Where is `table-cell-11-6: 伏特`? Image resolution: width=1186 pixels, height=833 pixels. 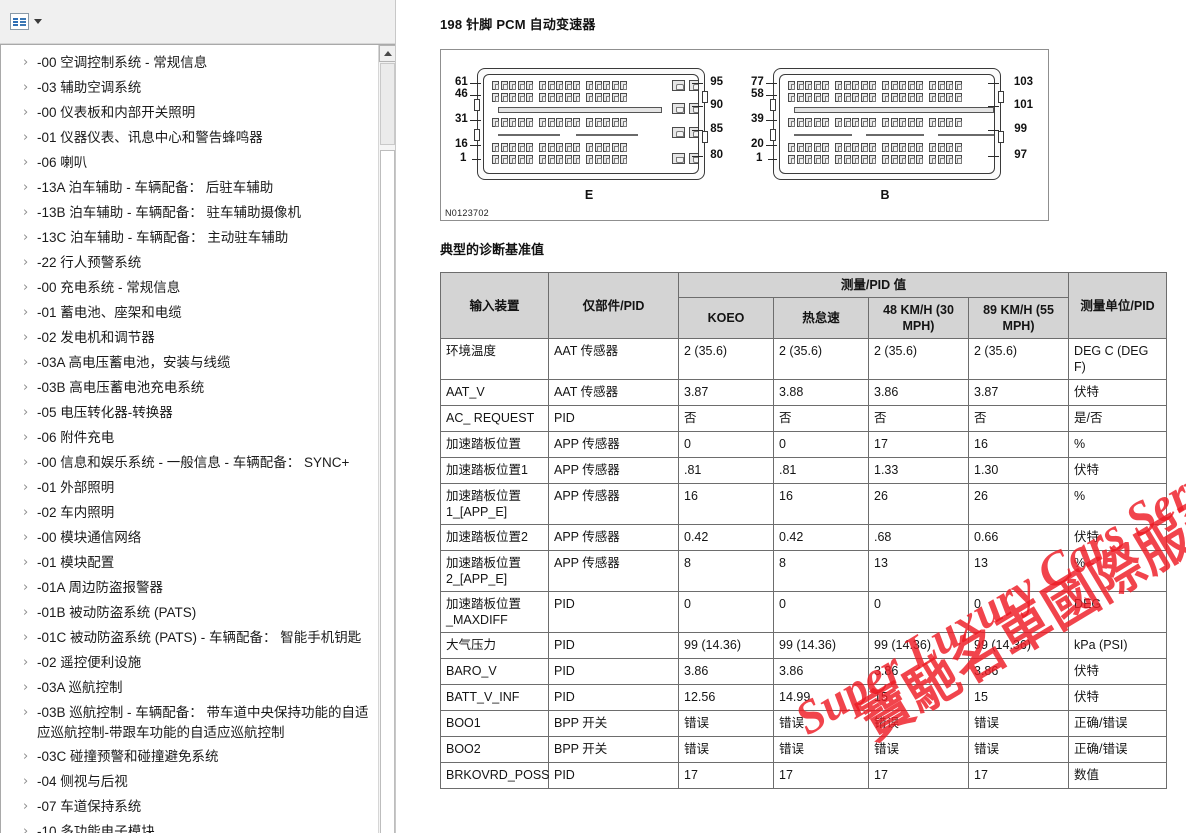
table-cell-11-6: 伏特 is located at coordinates (1118, 697).